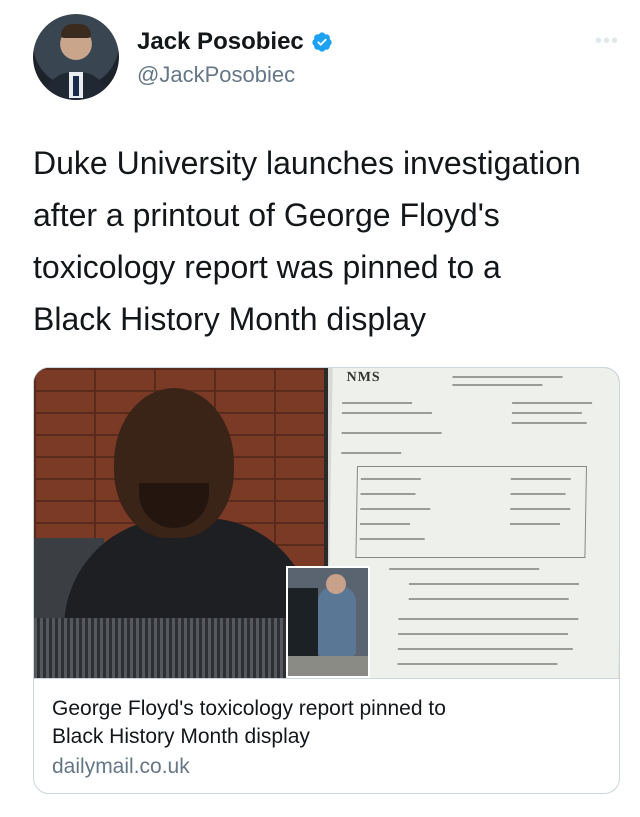 This screenshot has width=640, height=817. What do you see at coordinates (328, 59) in the screenshot?
I see `tweet-header: Jack Posobiec @JackPosobiec •••` at bounding box center [328, 59].